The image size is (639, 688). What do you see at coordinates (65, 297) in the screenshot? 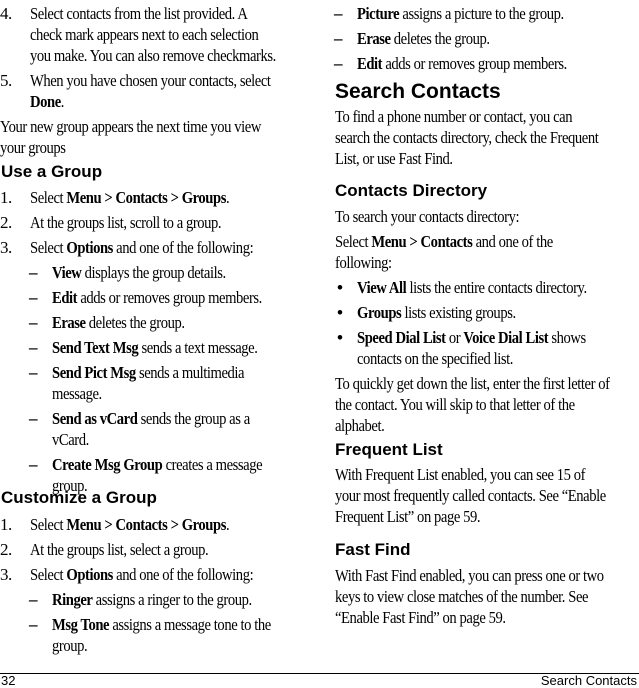
I see `option-term: Edit` at bounding box center [65, 297].